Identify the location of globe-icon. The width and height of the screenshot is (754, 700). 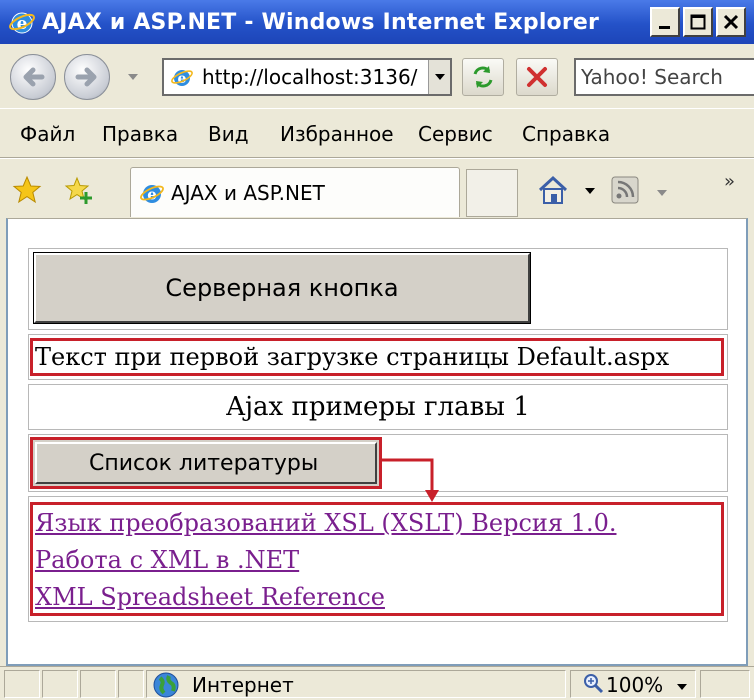
(166, 685).